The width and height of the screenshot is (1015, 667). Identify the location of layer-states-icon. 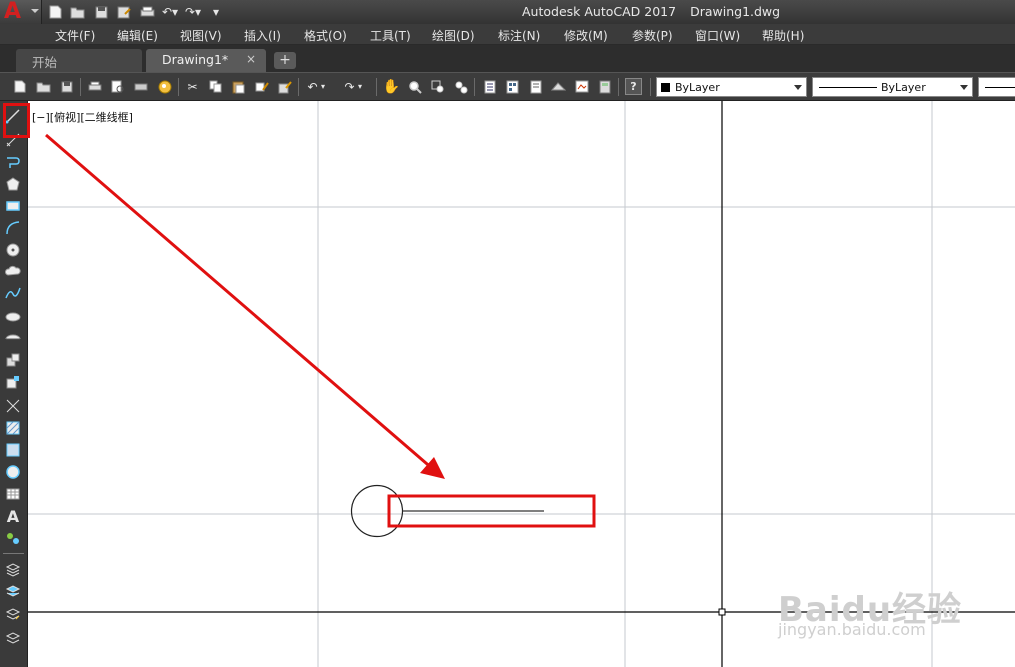
(13, 570).